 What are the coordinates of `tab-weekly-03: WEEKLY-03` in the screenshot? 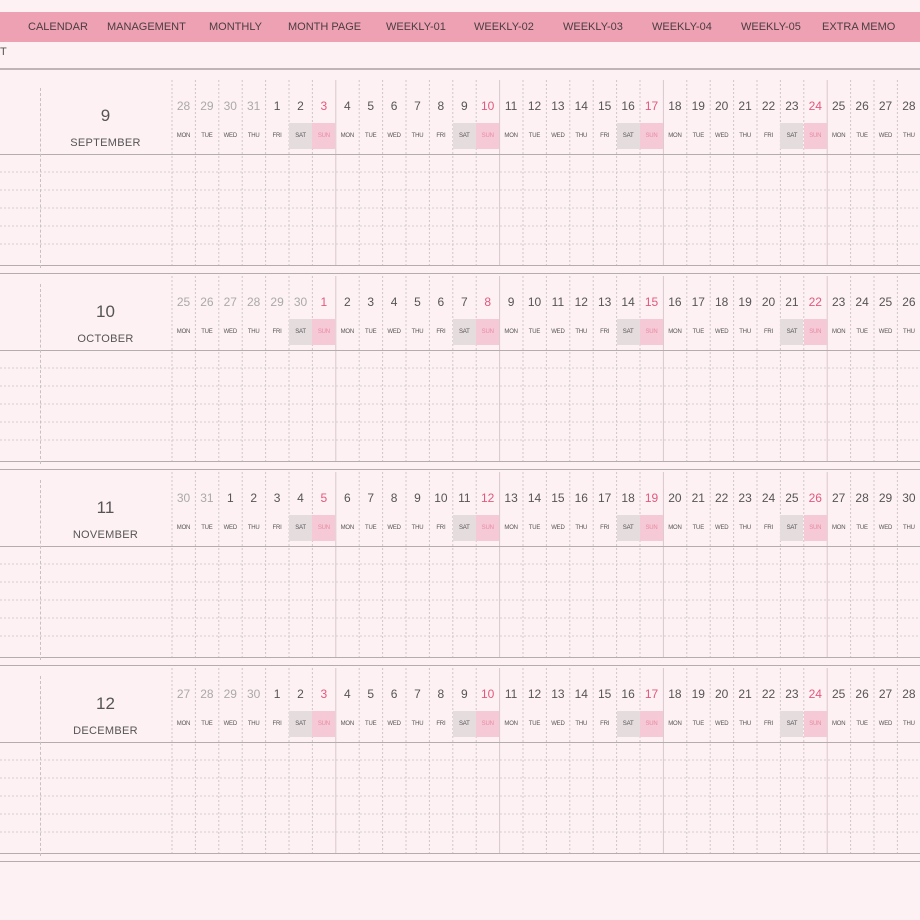 It's located at (593, 27).